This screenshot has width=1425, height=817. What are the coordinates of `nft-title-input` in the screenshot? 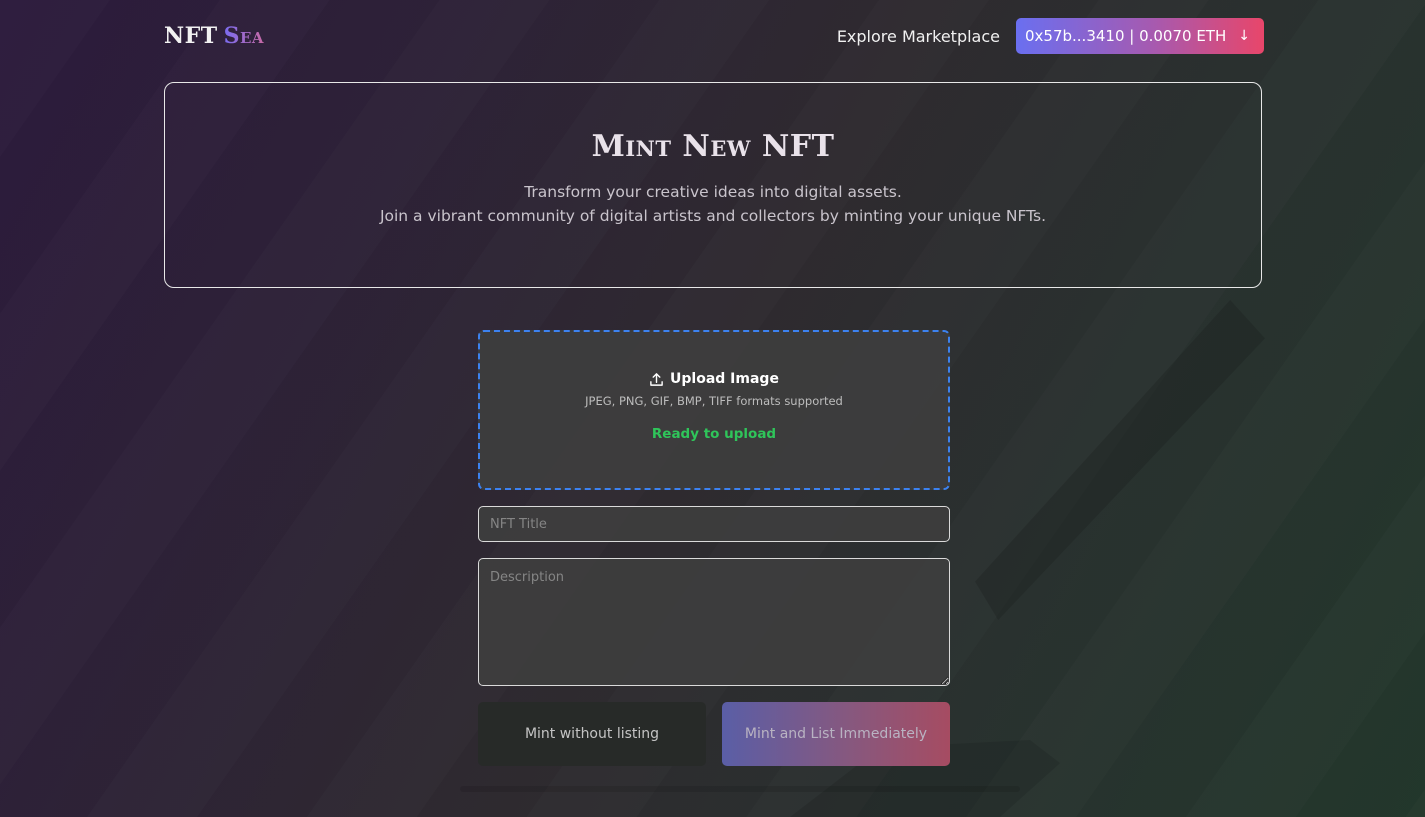 It's located at (714, 524).